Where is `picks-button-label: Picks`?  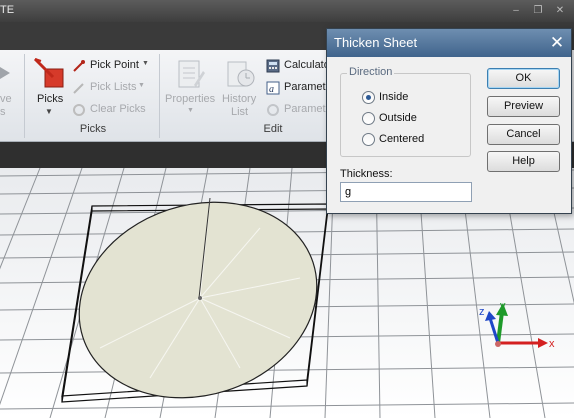 picks-button-label: Picks is located at coordinates (50, 99).